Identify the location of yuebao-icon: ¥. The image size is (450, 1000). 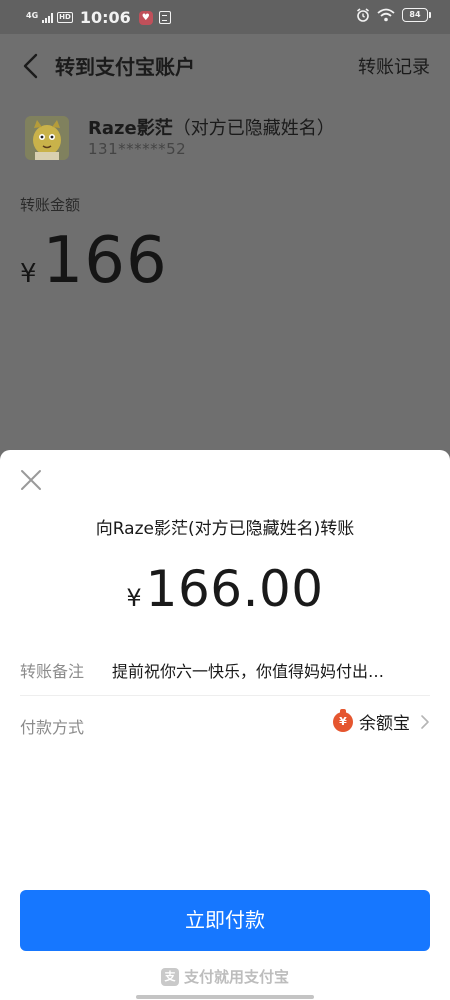
(343, 720).